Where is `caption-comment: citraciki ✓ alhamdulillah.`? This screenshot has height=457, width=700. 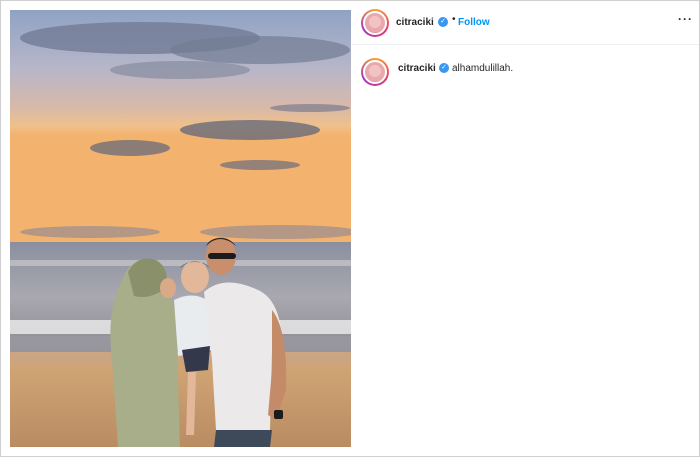 caption-comment: citraciki ✓ alhamdulillah. is located at coordinates (525, 74).